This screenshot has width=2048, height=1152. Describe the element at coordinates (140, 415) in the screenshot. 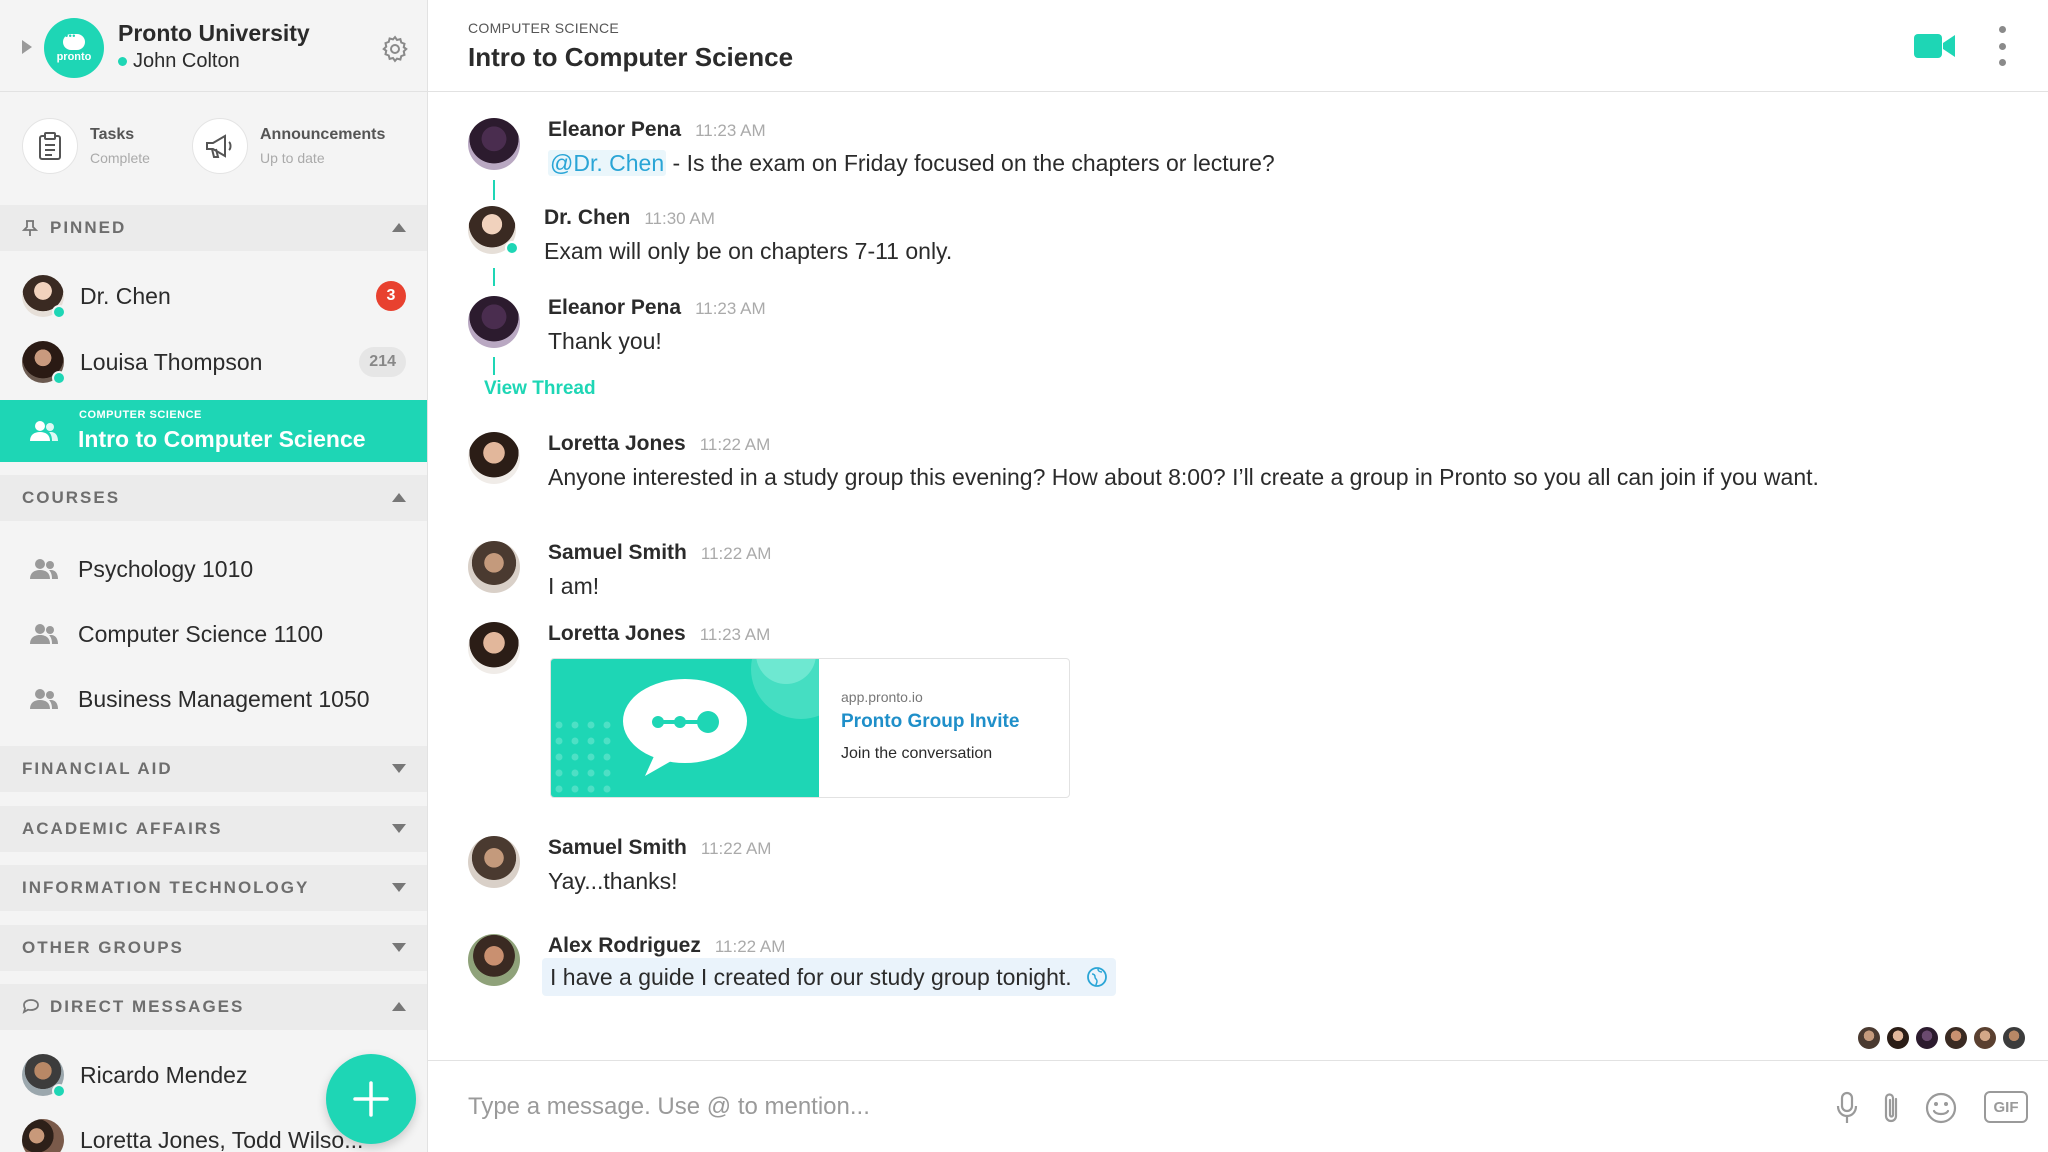

I see `active-channel-category: COMPUTER SCIENCE` at that location.